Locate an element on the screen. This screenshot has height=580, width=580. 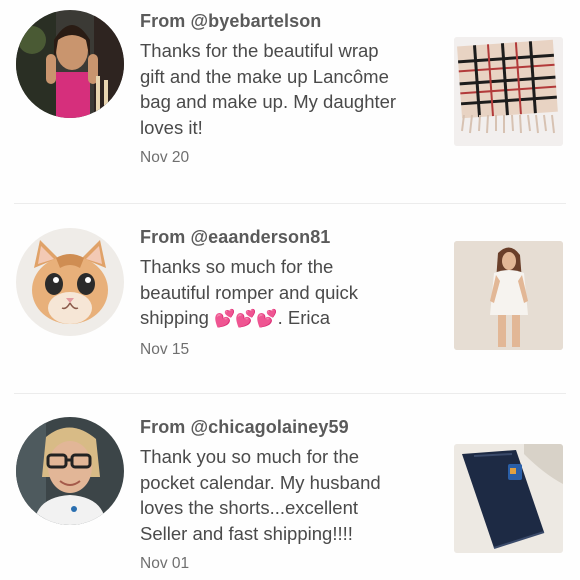
sender-handle: From @byebartelson is located at coordinates (290, 21).